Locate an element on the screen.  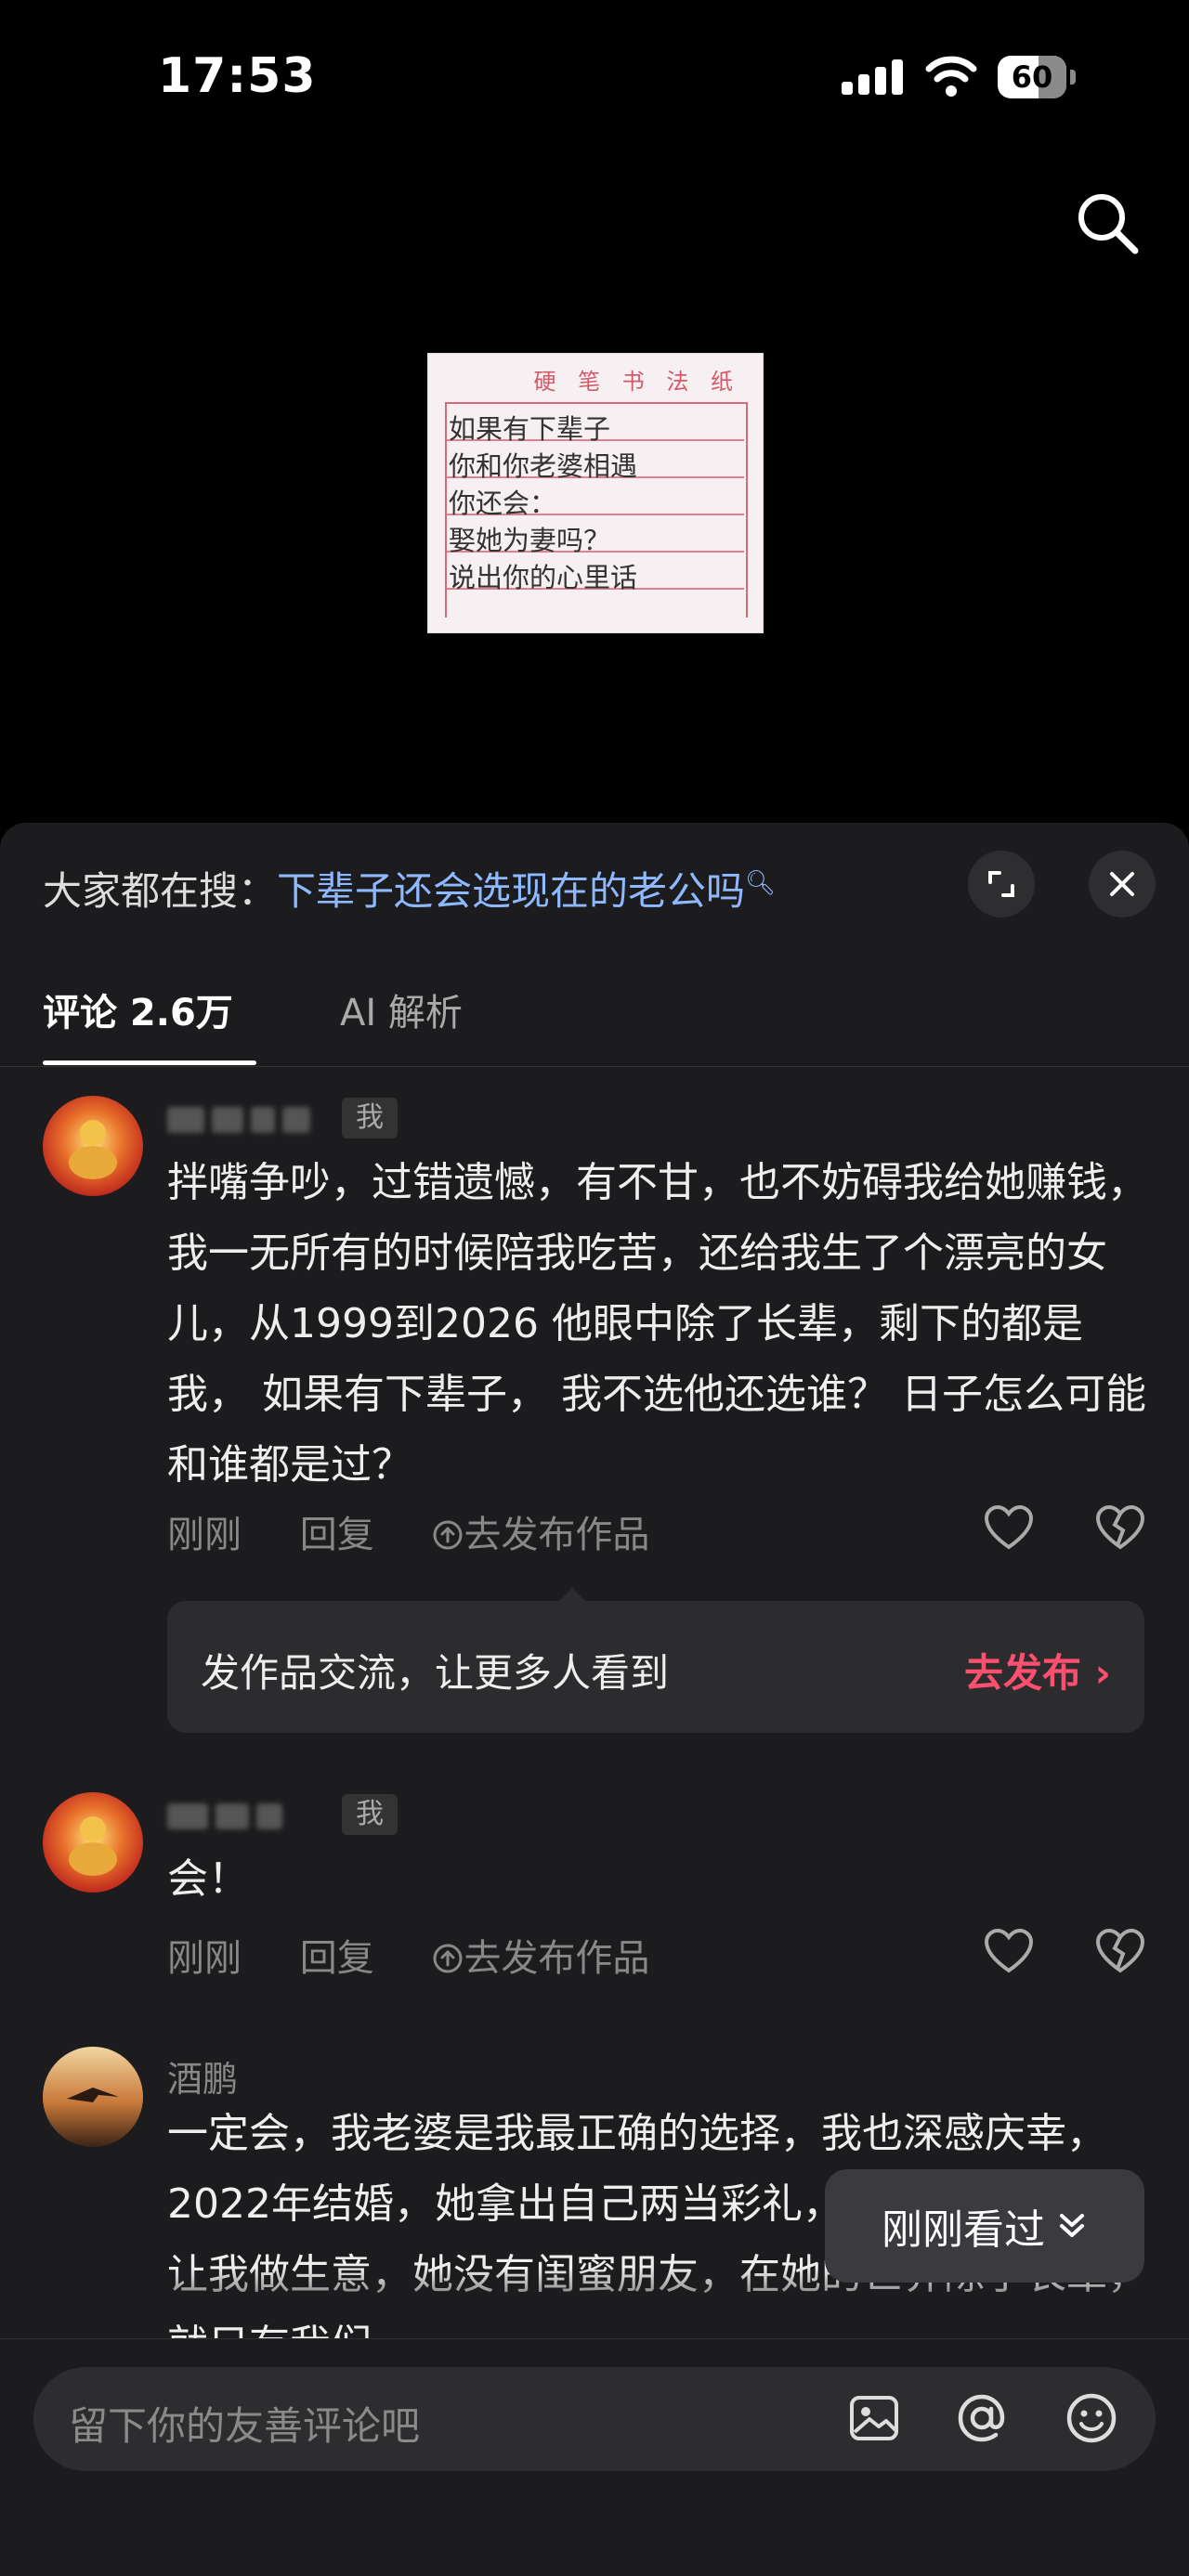
battery-icon: 60 is located at coordinates (1037, 78).